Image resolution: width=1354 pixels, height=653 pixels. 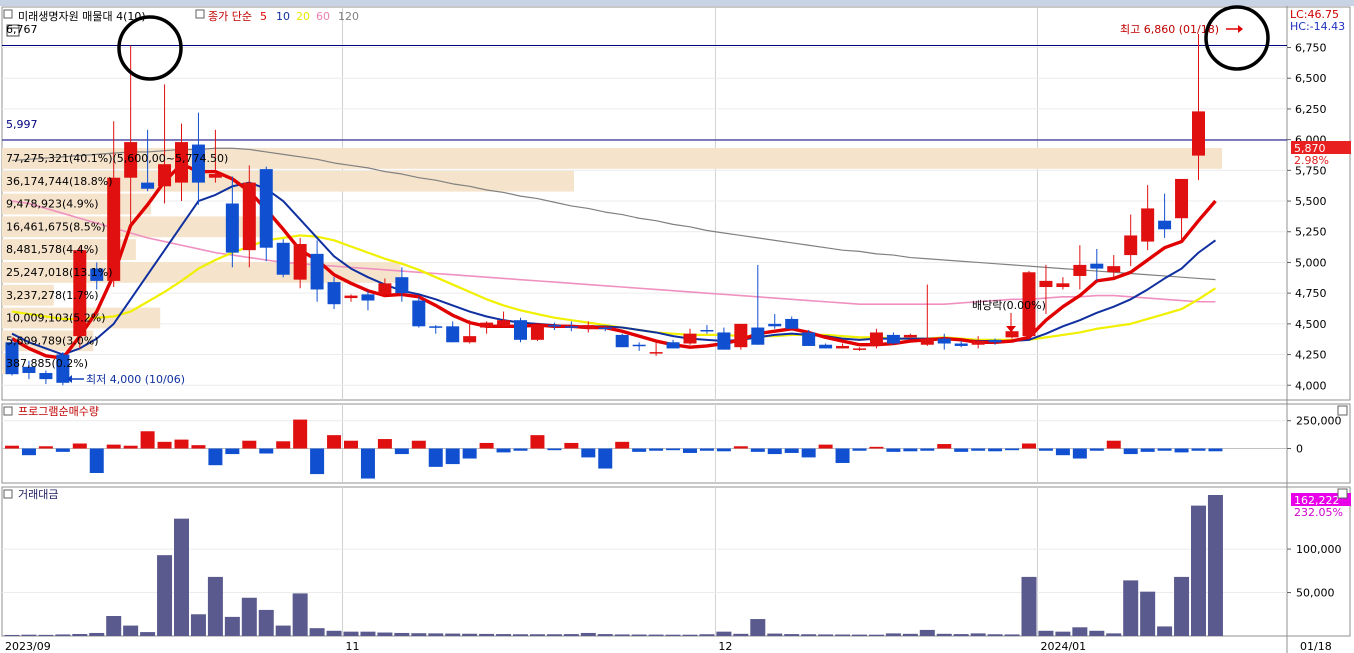 I want to click on amount-tick-label: 100,000, so click(x=1319, y=549).